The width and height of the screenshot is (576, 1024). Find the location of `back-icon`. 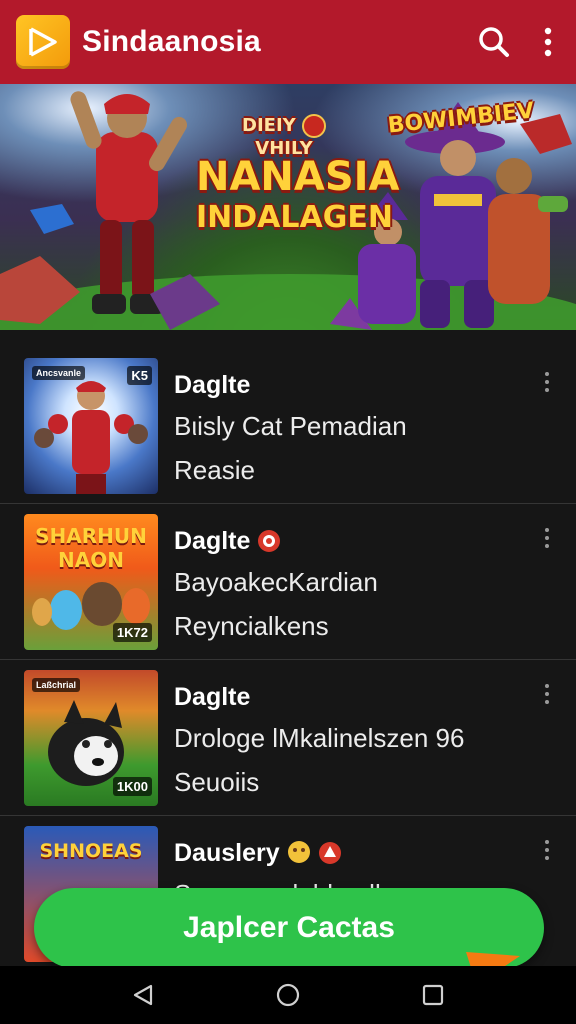

back-icon is located at coordinates (142, 995).